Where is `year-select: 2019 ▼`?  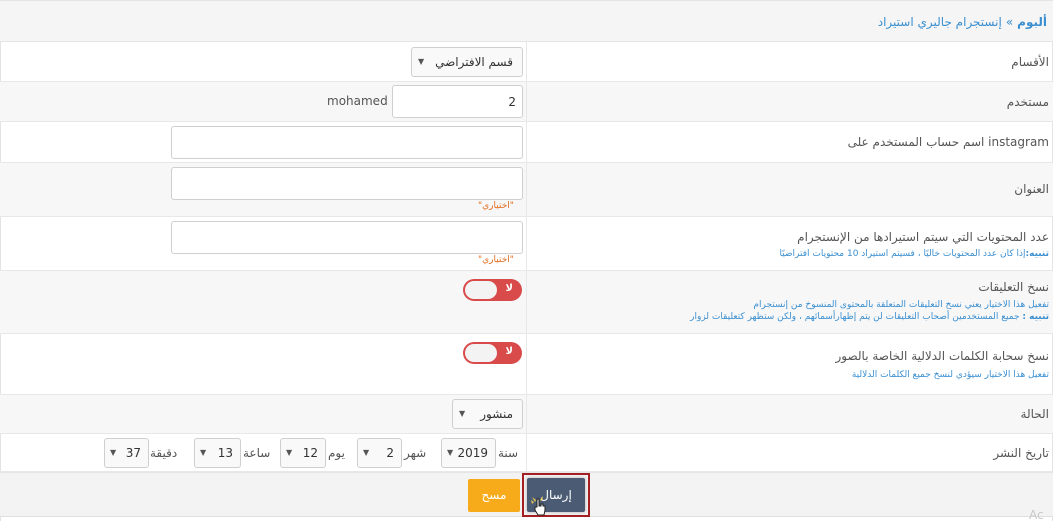
year-select: 2019 ▼ is located at coordinates (468, 453).